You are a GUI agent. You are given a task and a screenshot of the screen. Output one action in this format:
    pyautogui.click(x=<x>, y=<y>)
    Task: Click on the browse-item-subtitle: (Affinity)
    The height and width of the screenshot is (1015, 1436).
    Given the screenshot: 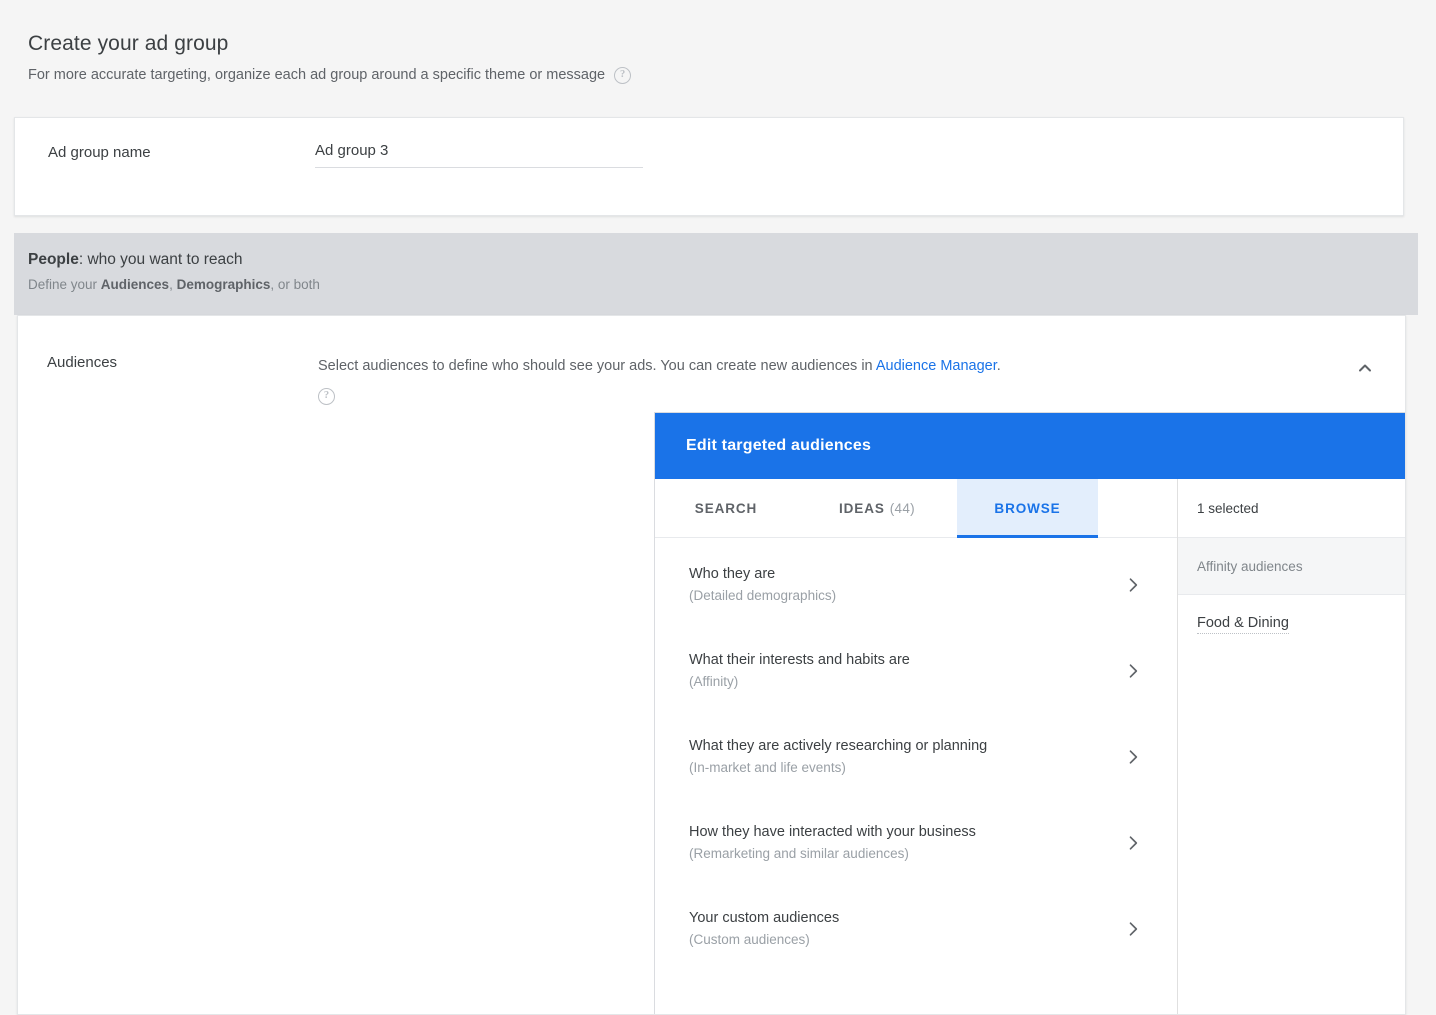 What is the action you would take?
    pyautogui.click(x=714, y=681)
    